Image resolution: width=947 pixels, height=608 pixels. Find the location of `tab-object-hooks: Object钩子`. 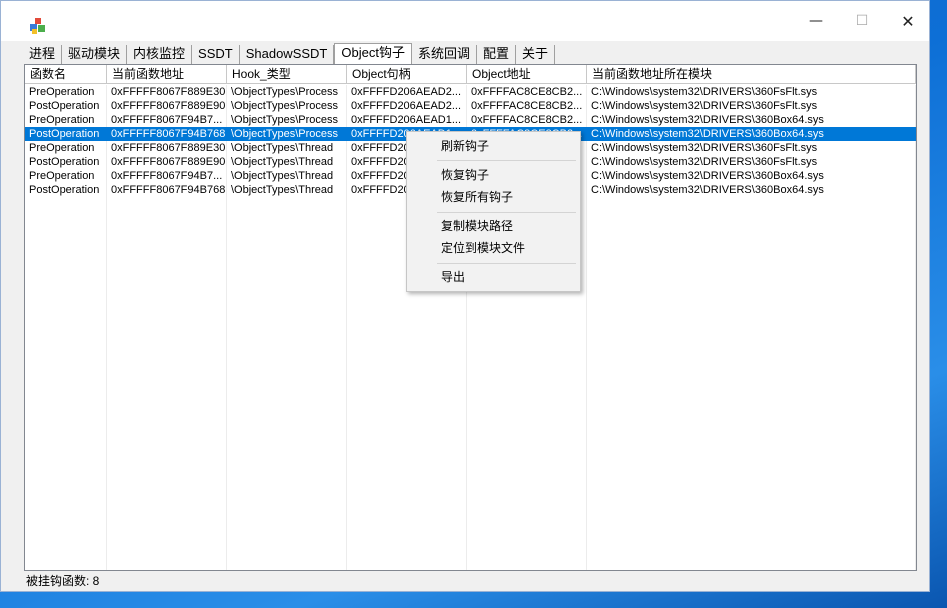

tab-object-hooks: Object钩子 is located at coordinates (373, 54).